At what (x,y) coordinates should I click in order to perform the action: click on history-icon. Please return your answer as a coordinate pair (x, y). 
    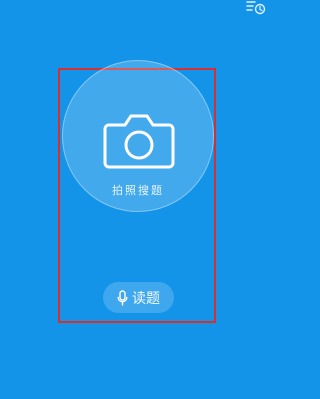
    Looking at the image, I should click on (256, 7).